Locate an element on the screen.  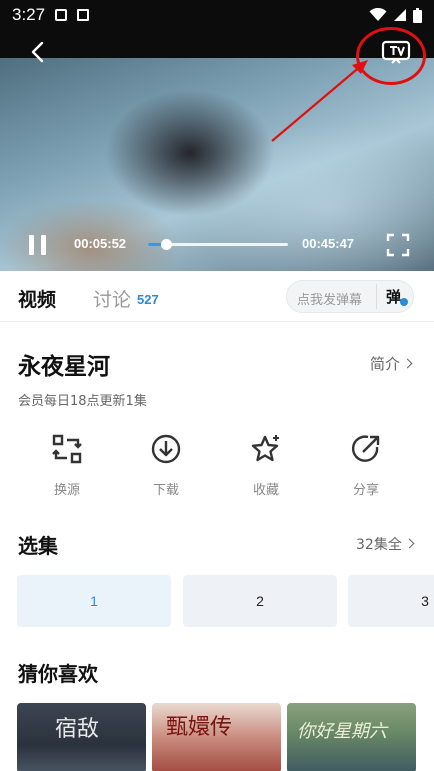
notification-a-icon is located at coordinates (61, 15).